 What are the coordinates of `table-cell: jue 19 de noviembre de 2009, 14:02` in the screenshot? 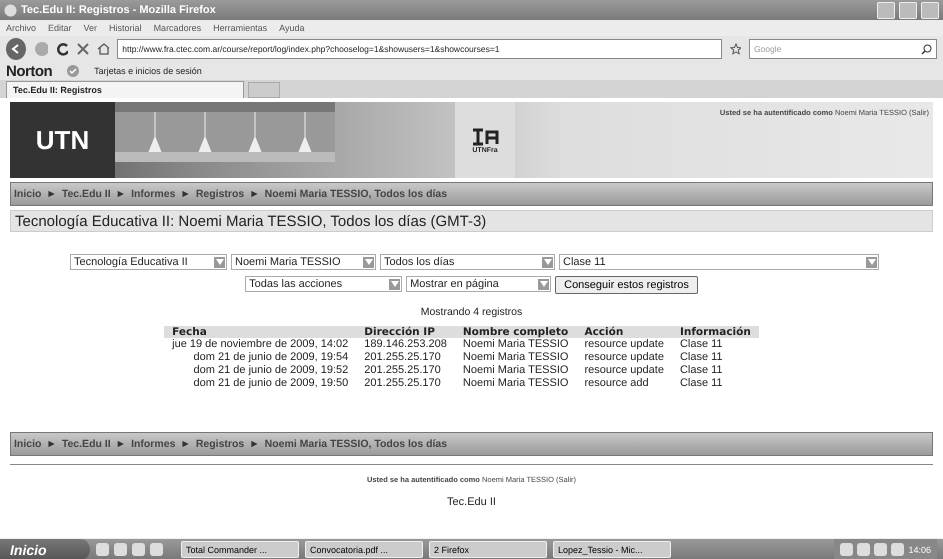 It's located at (260, 344).